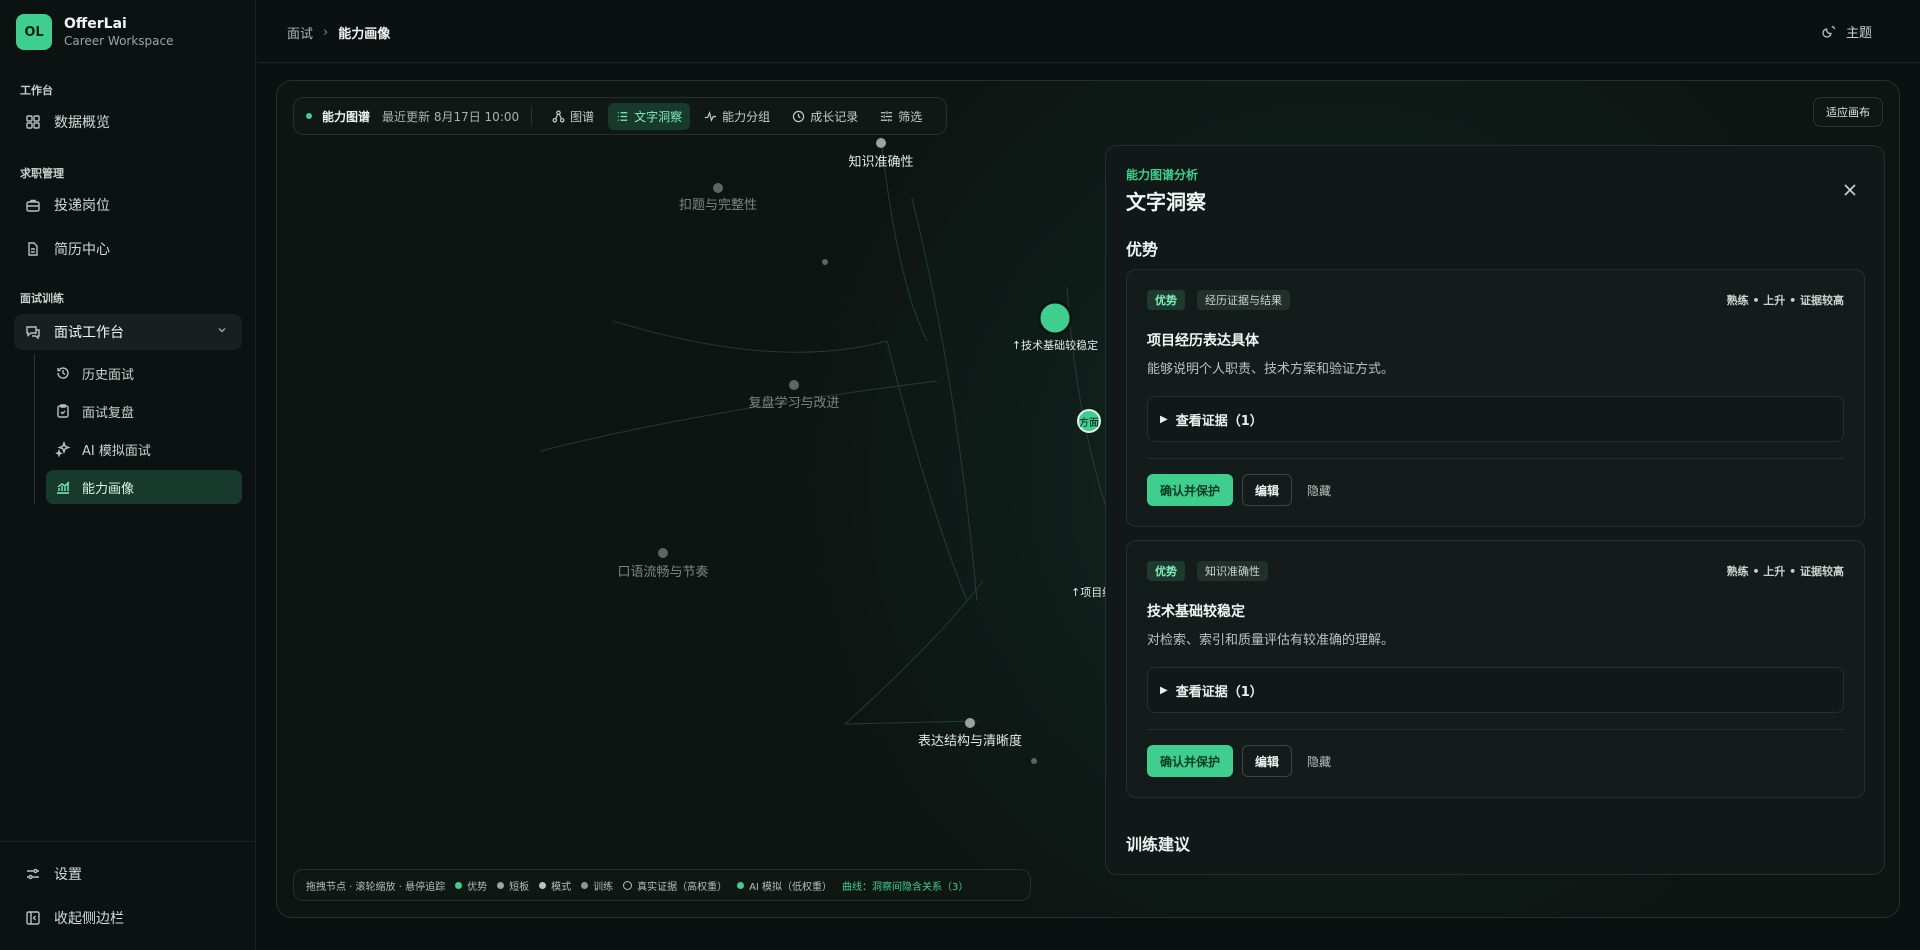  I want to click on sidebar-group-label: 面试工作台, so click(89, 333).